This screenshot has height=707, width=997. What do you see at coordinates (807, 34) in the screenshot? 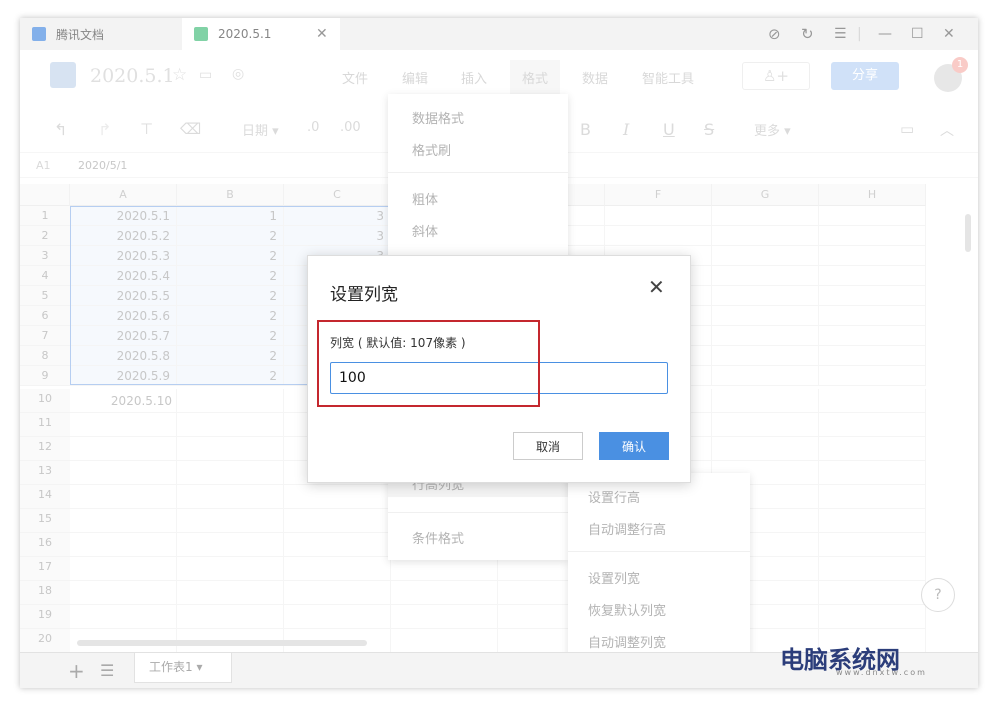
I see `refresh-icon: ↻` at bounding box center [807, 34].